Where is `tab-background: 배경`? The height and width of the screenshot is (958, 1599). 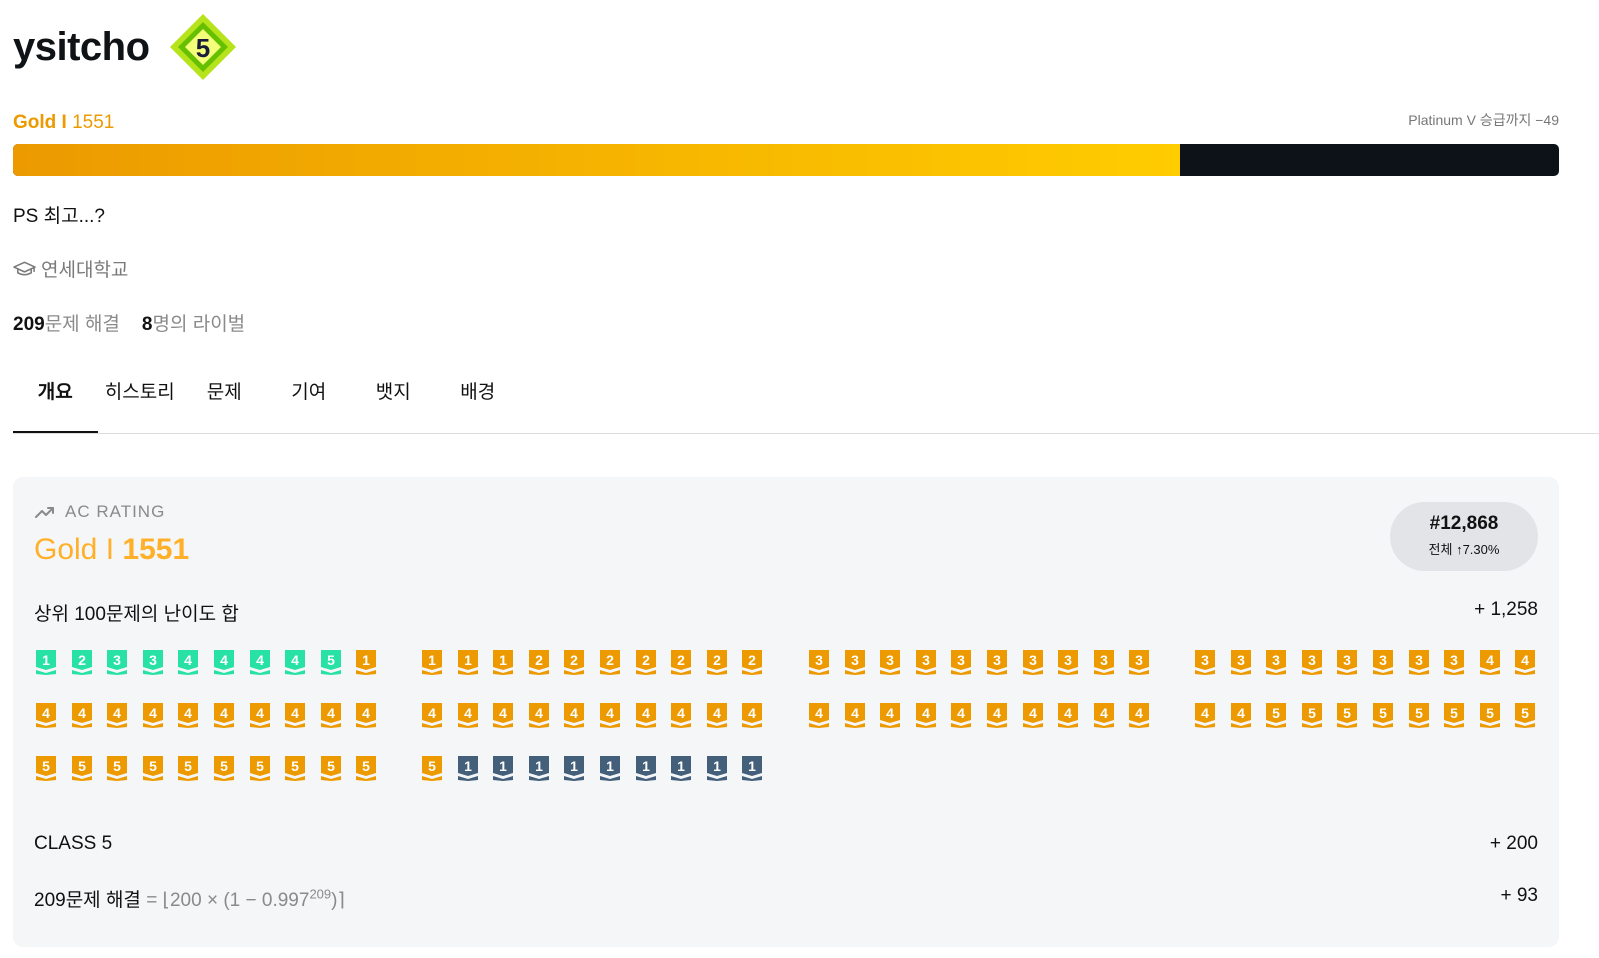 tab-background: 배경 is located at coordinates (478, 401).